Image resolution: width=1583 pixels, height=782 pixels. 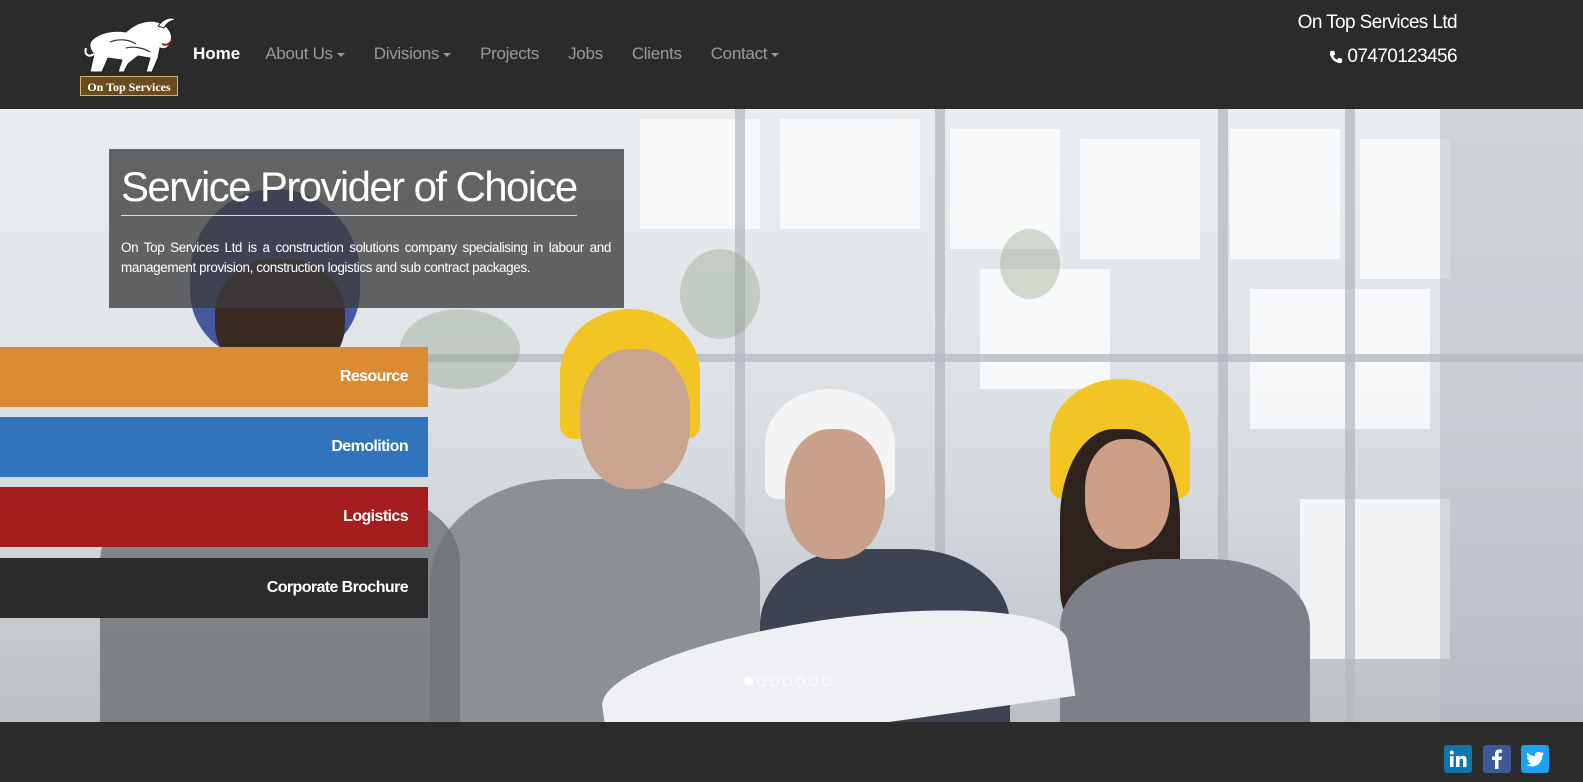 What do you see at coordinates (214, 588) in the screenshot?
I see `corporate-brochure-button: Corporate Brochure` at bounding box center [214, 588].